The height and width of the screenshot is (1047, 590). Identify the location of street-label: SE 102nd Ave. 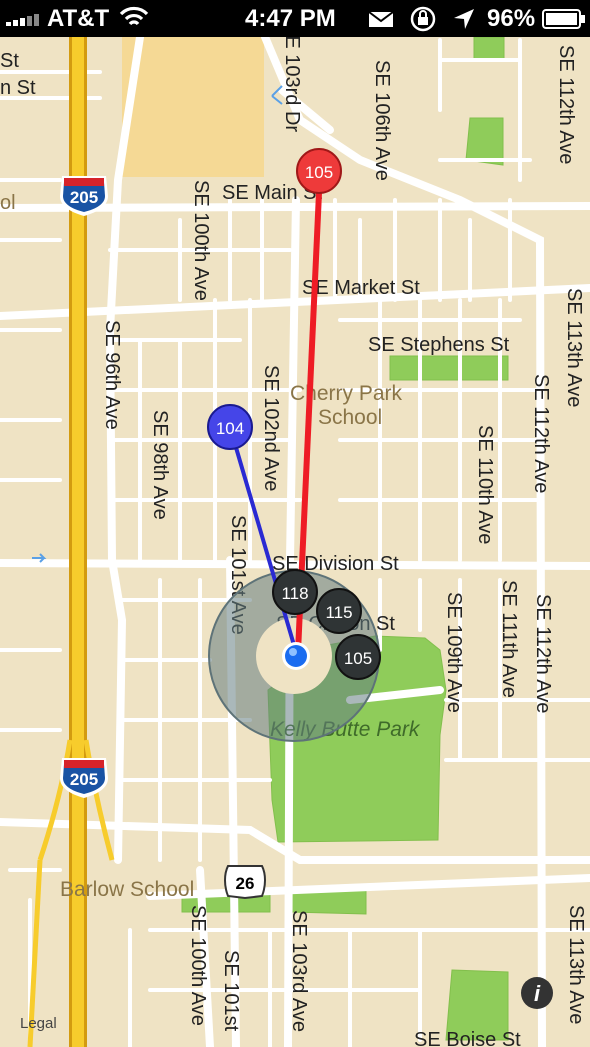
(271, 428).